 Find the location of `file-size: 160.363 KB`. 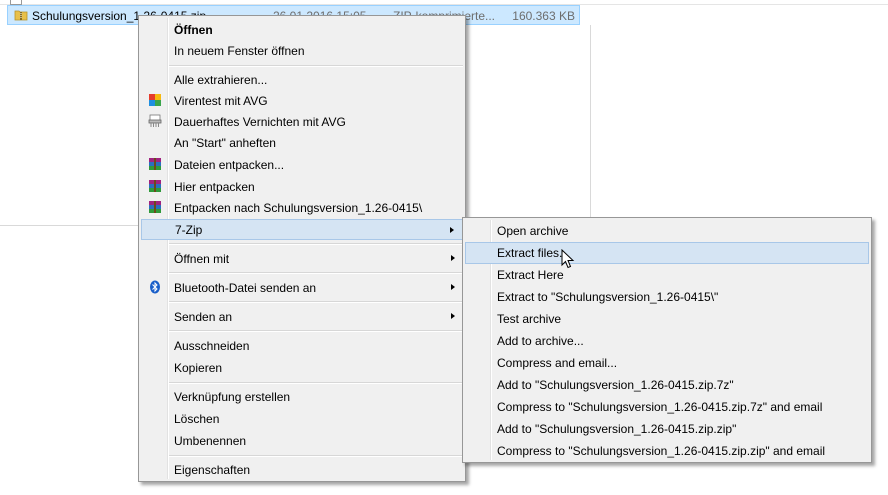

file-size: 160.363 KB is located at coordinates (543, 16).